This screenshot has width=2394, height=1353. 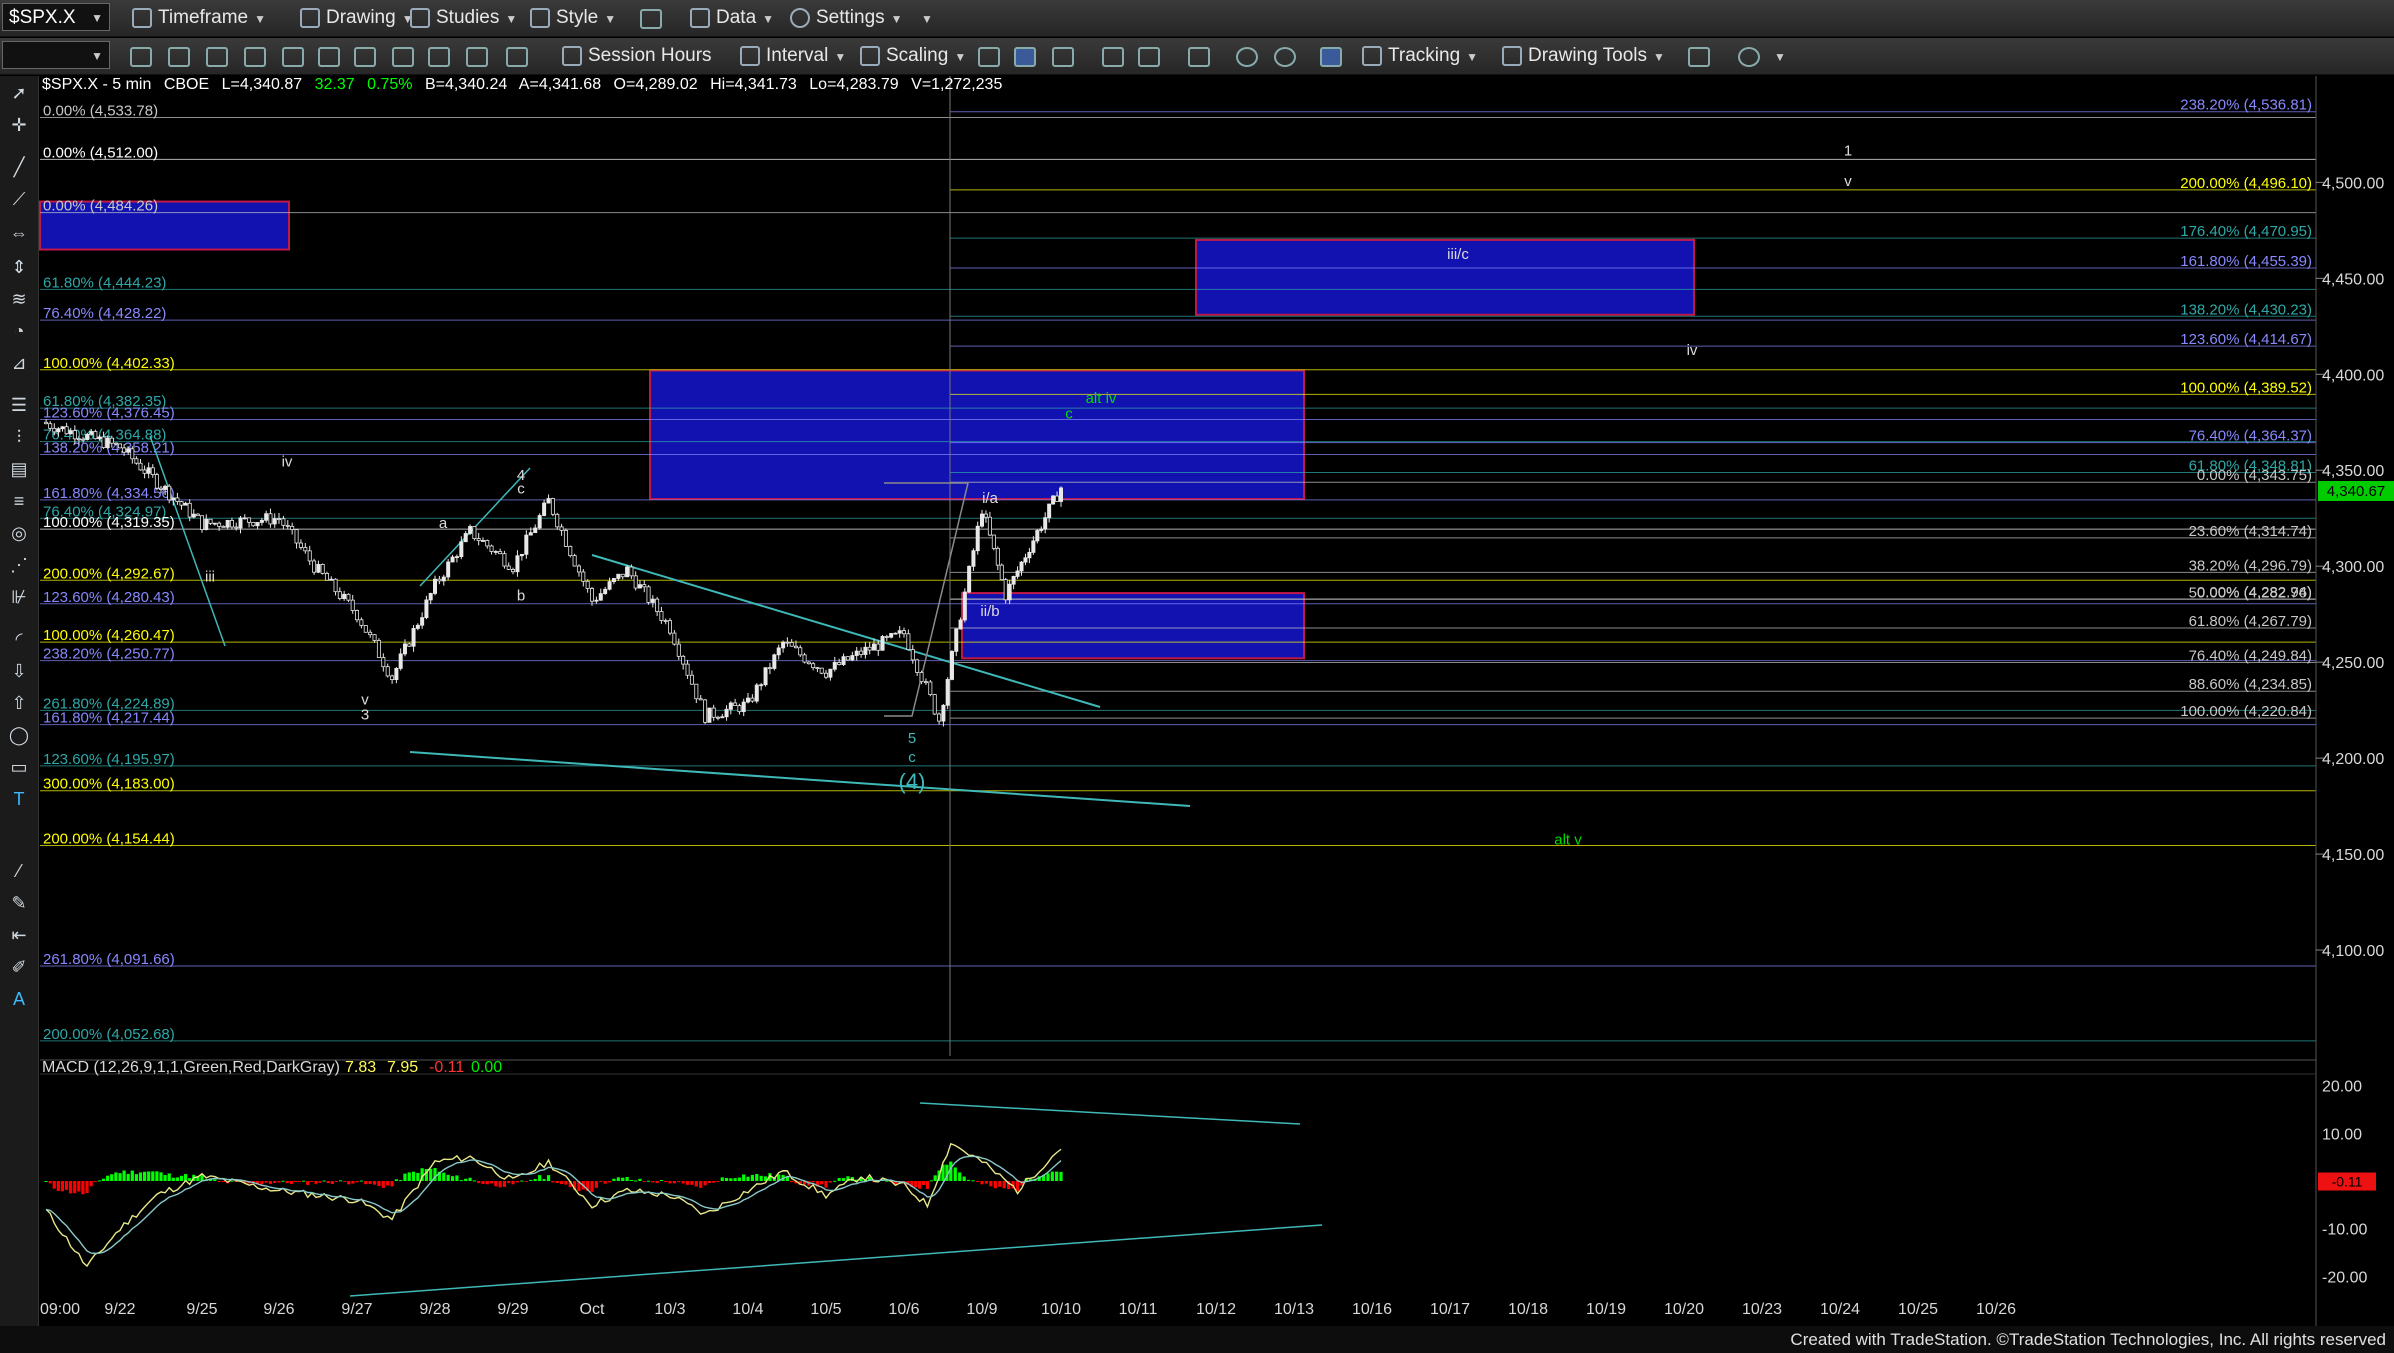 I want to click on data-menu: Data ▼, so click(x=732, y=18).